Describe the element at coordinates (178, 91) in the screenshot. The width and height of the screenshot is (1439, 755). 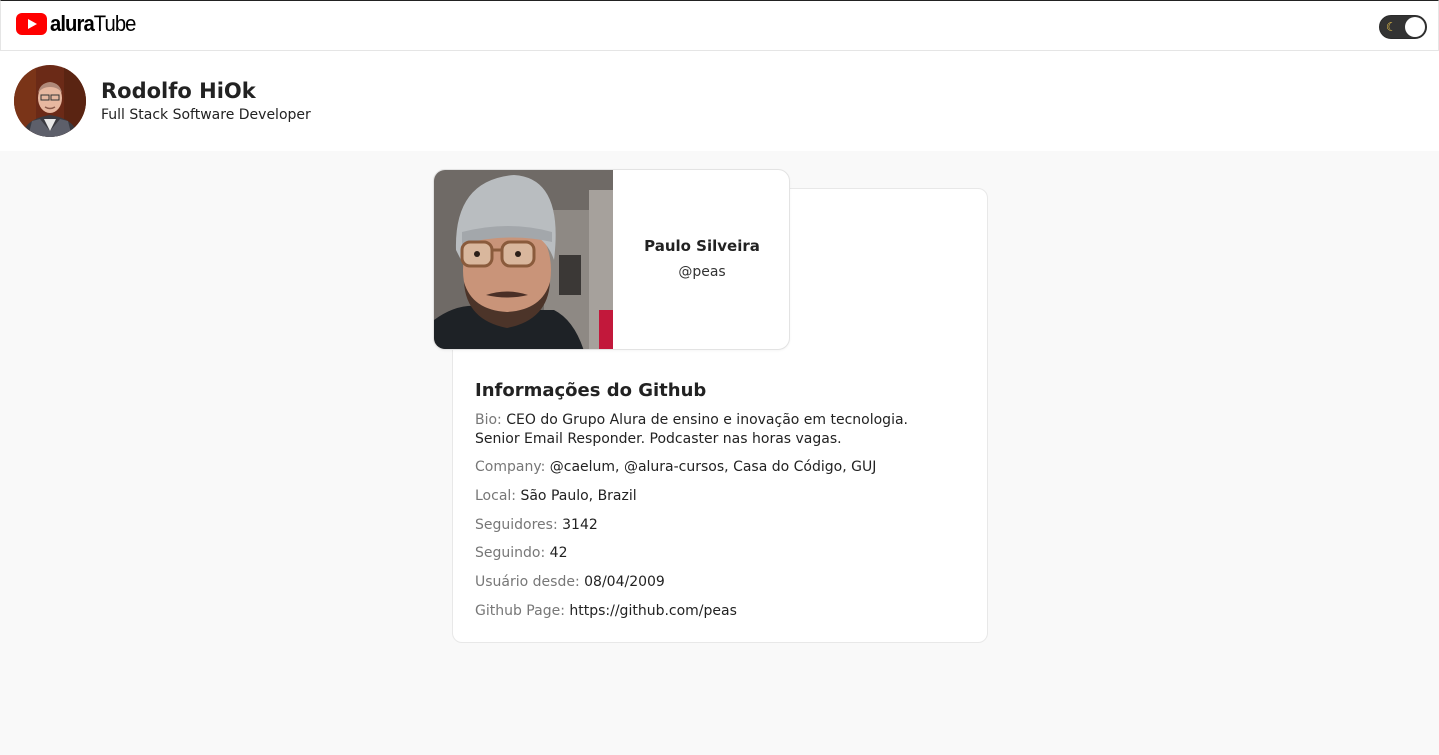
I see `user-name: Rodolfo HiOk` at that location.